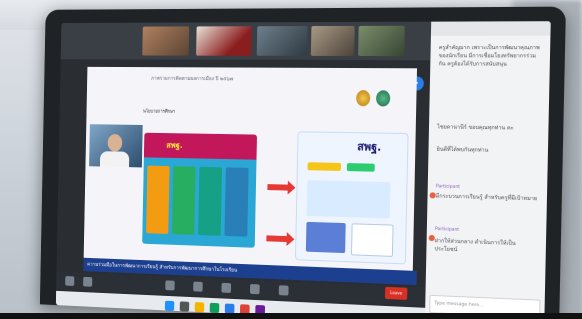  I want to click on chat-header, so click(490, 28).